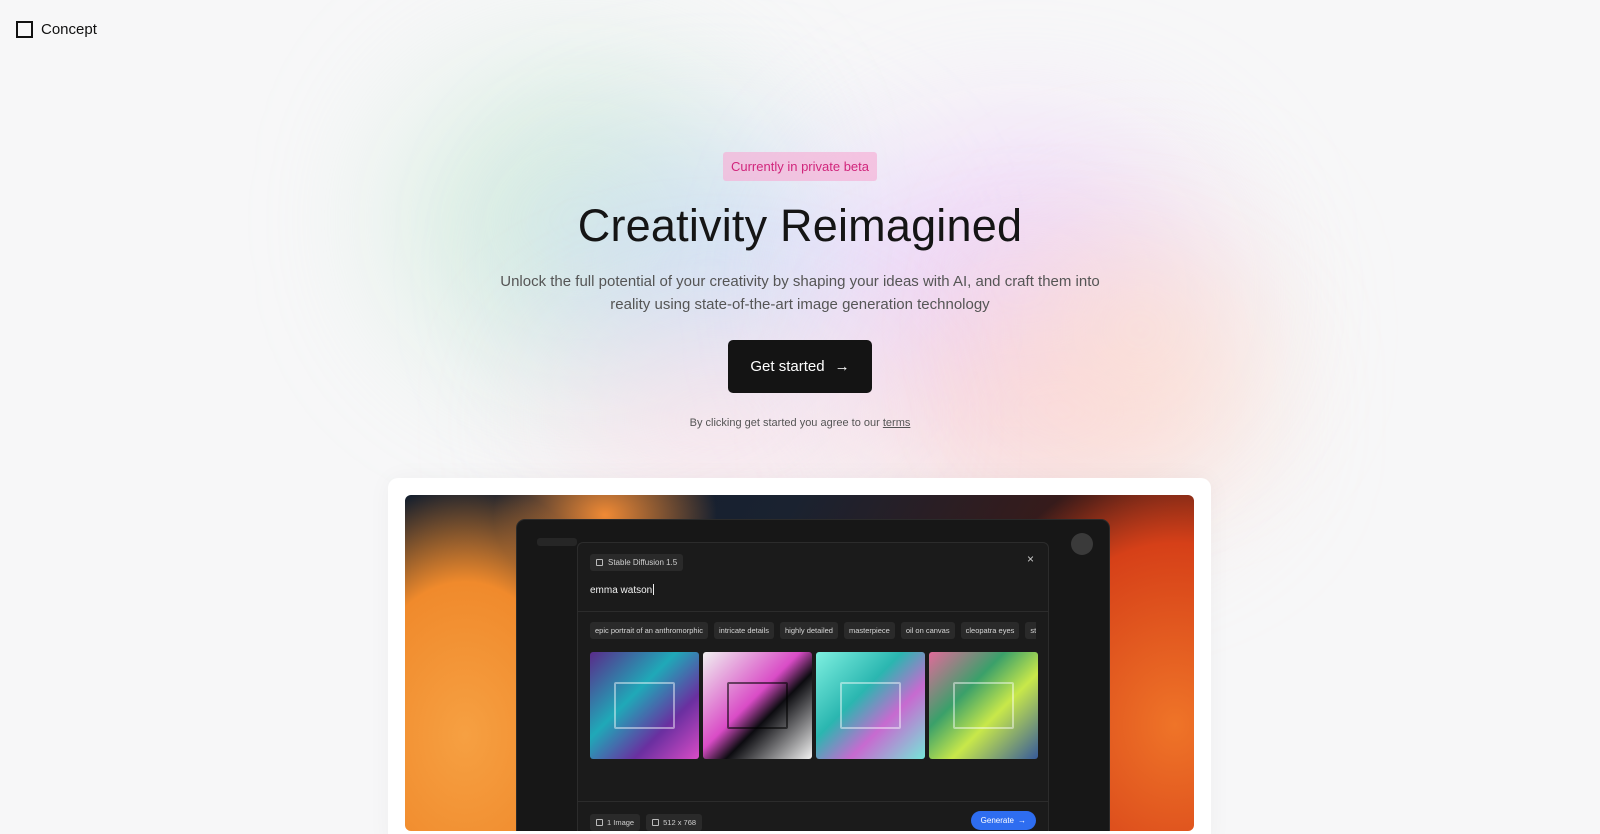 This screenshot has width=1600, height=834. Describe the element at coordinates (927, 630) in the screenshot. I see `suggestion-tag: oil on canvas` at that location.